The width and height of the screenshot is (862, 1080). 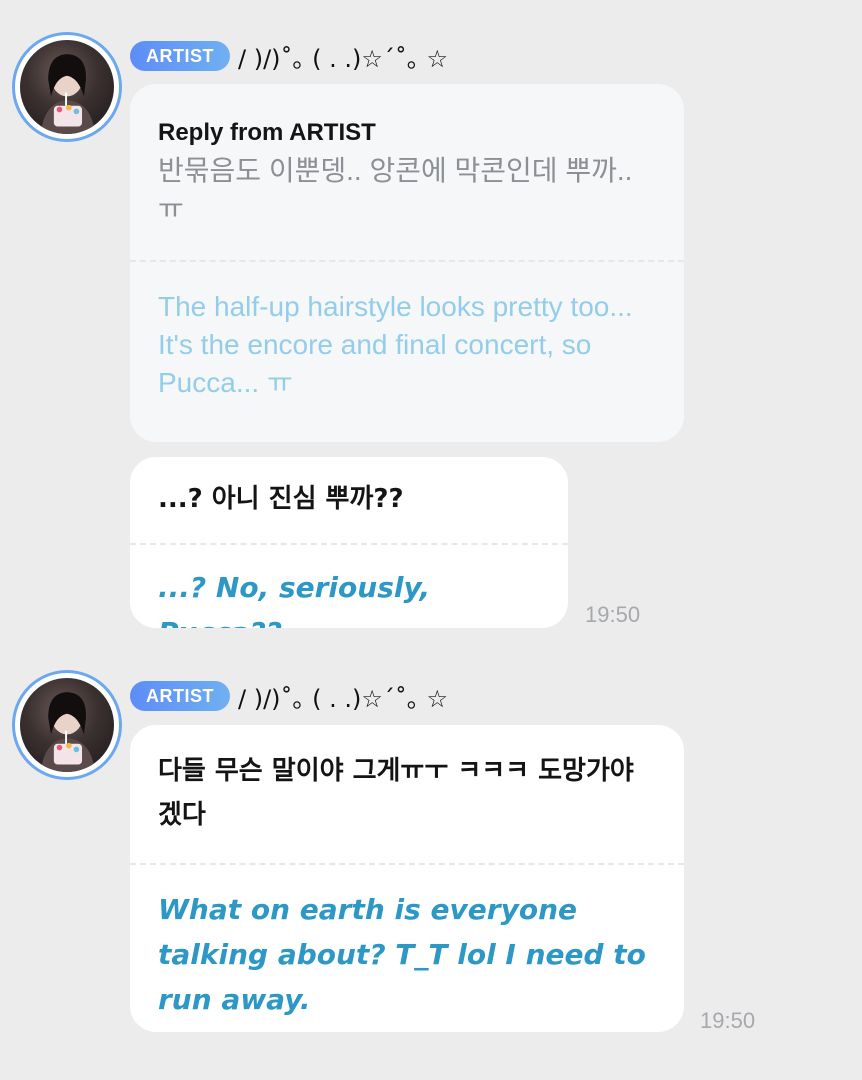 What do you see at coordinates (396, 793) in the screenshot?
I see `message-original-text: 다들 무슨 말이야 그게ㅠㅜ ㅋㅋㅋ 도망가야겠다` at bounding box center [396, 793].